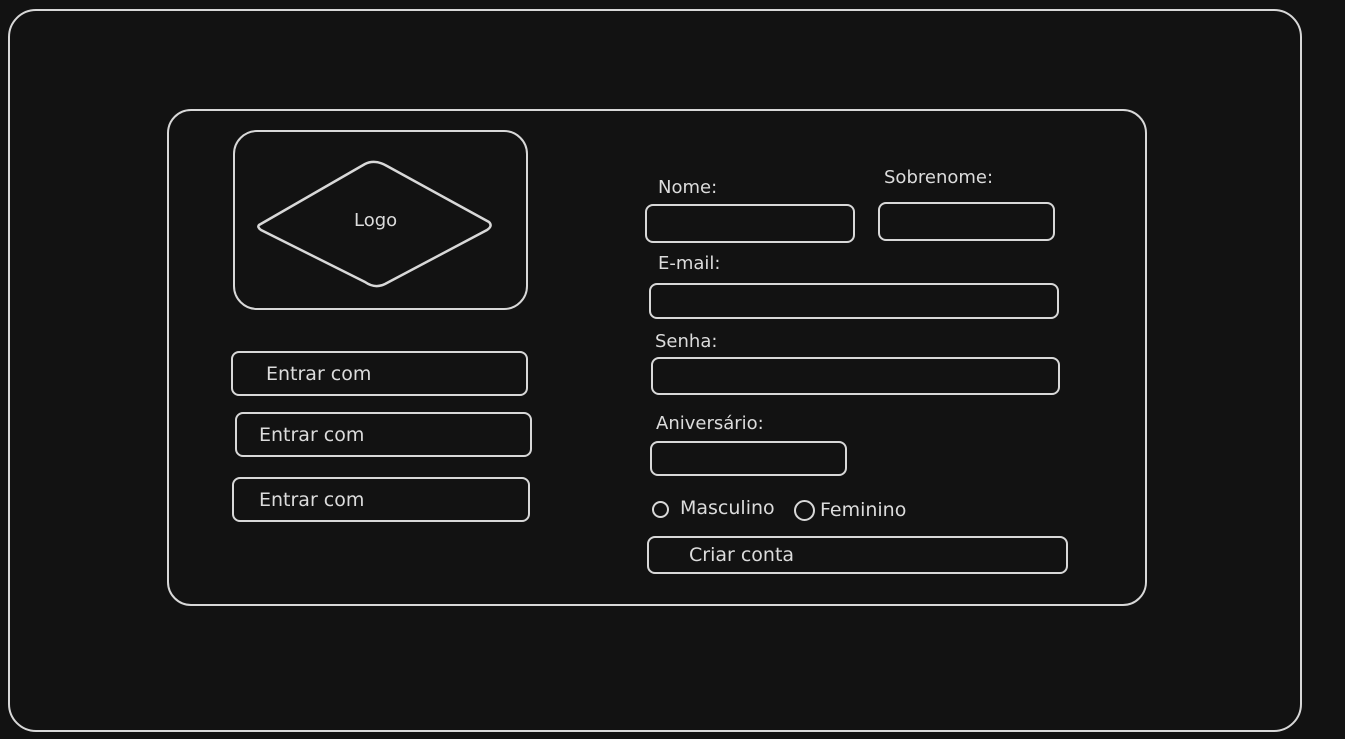  Describe the element at coordinates (383, 434) in the screenshot. I see `social-login-button-2: Entrar com` at that location.